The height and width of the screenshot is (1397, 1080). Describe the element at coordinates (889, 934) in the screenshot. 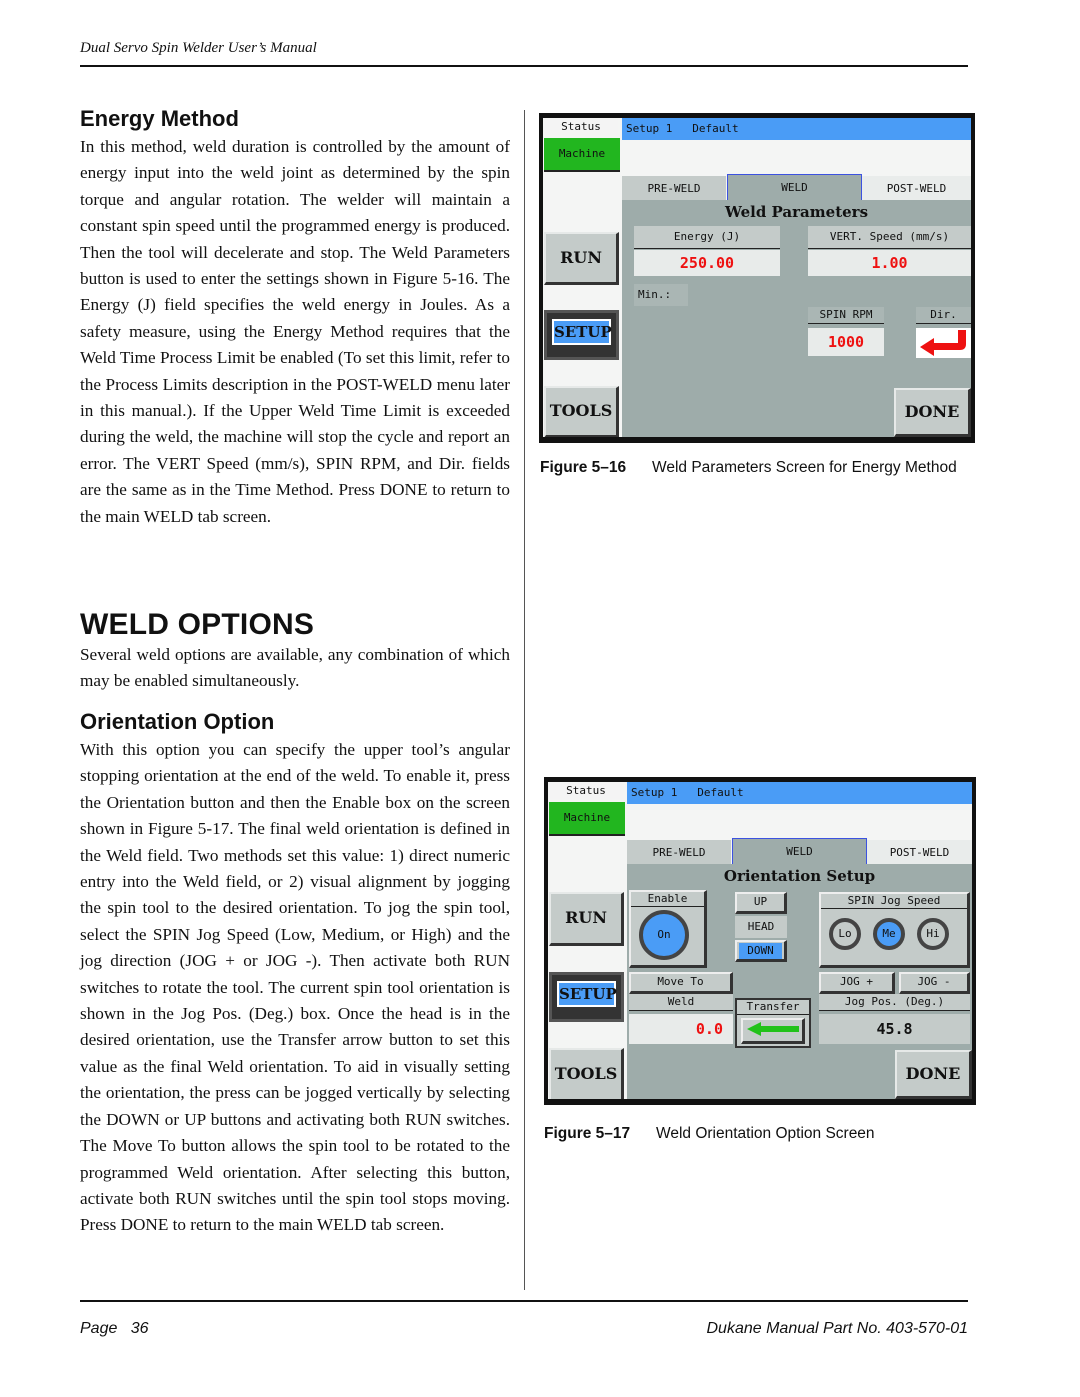

I see `jog-speed-me: Me` at that location.